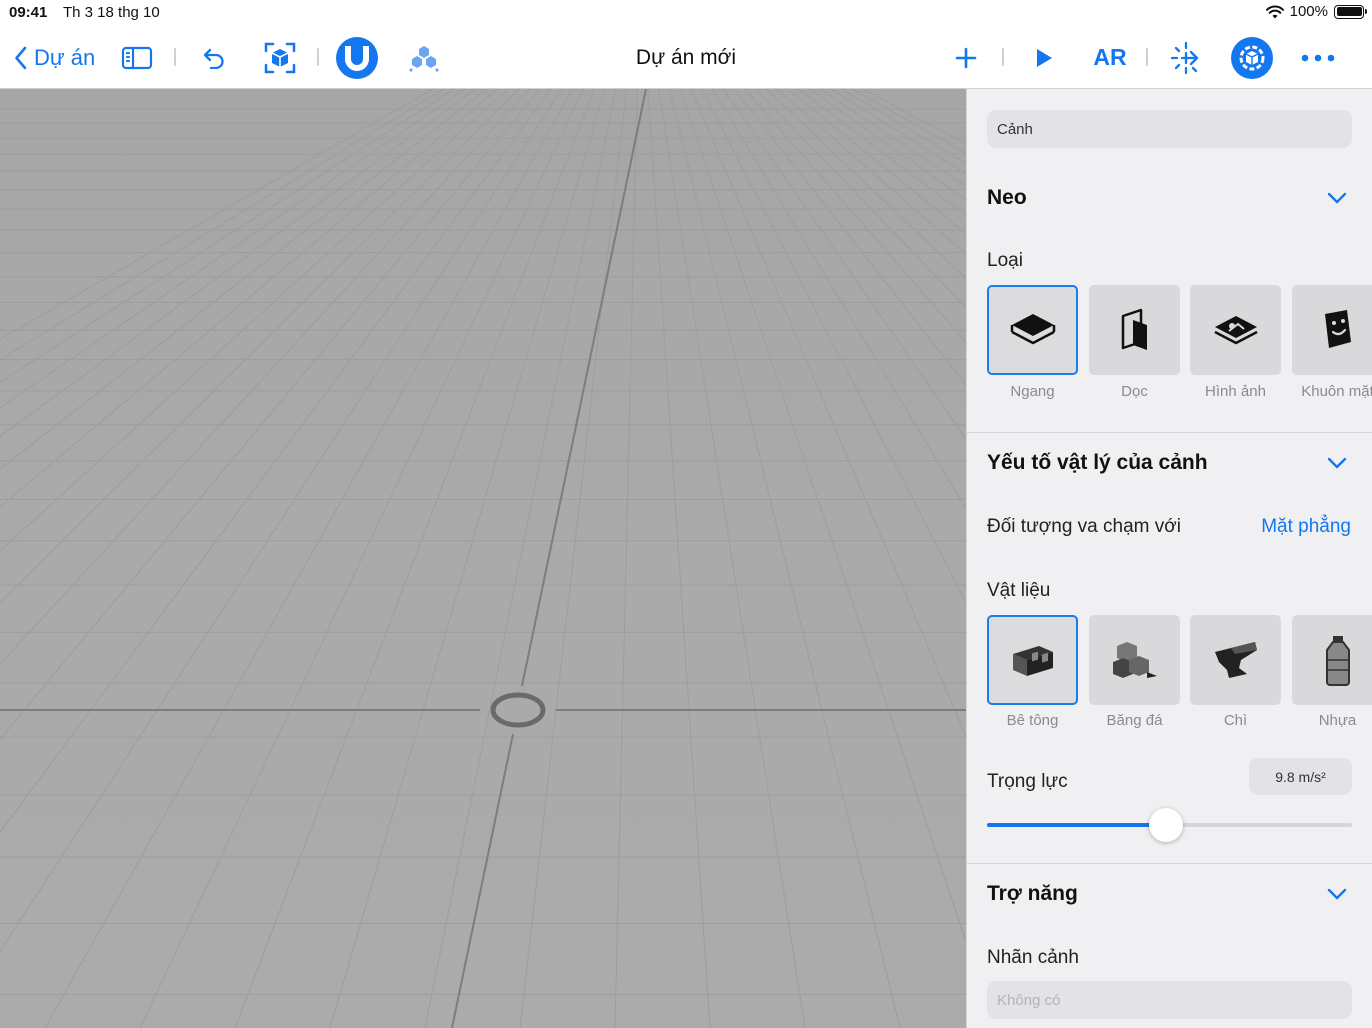 This screenshot has width=1372, height=1028. Describe the element at coordinates (1306, 527) in the screenshot. I see `collision-value-button: Mặt phẳng` at that location.